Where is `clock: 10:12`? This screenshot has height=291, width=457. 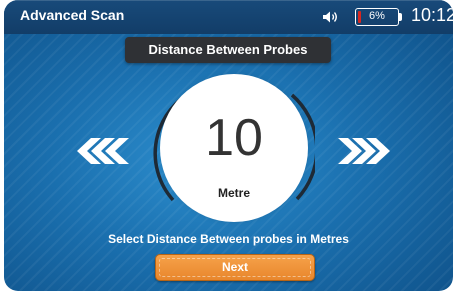
clock: 10:12 is located at coordinates (432, 15).